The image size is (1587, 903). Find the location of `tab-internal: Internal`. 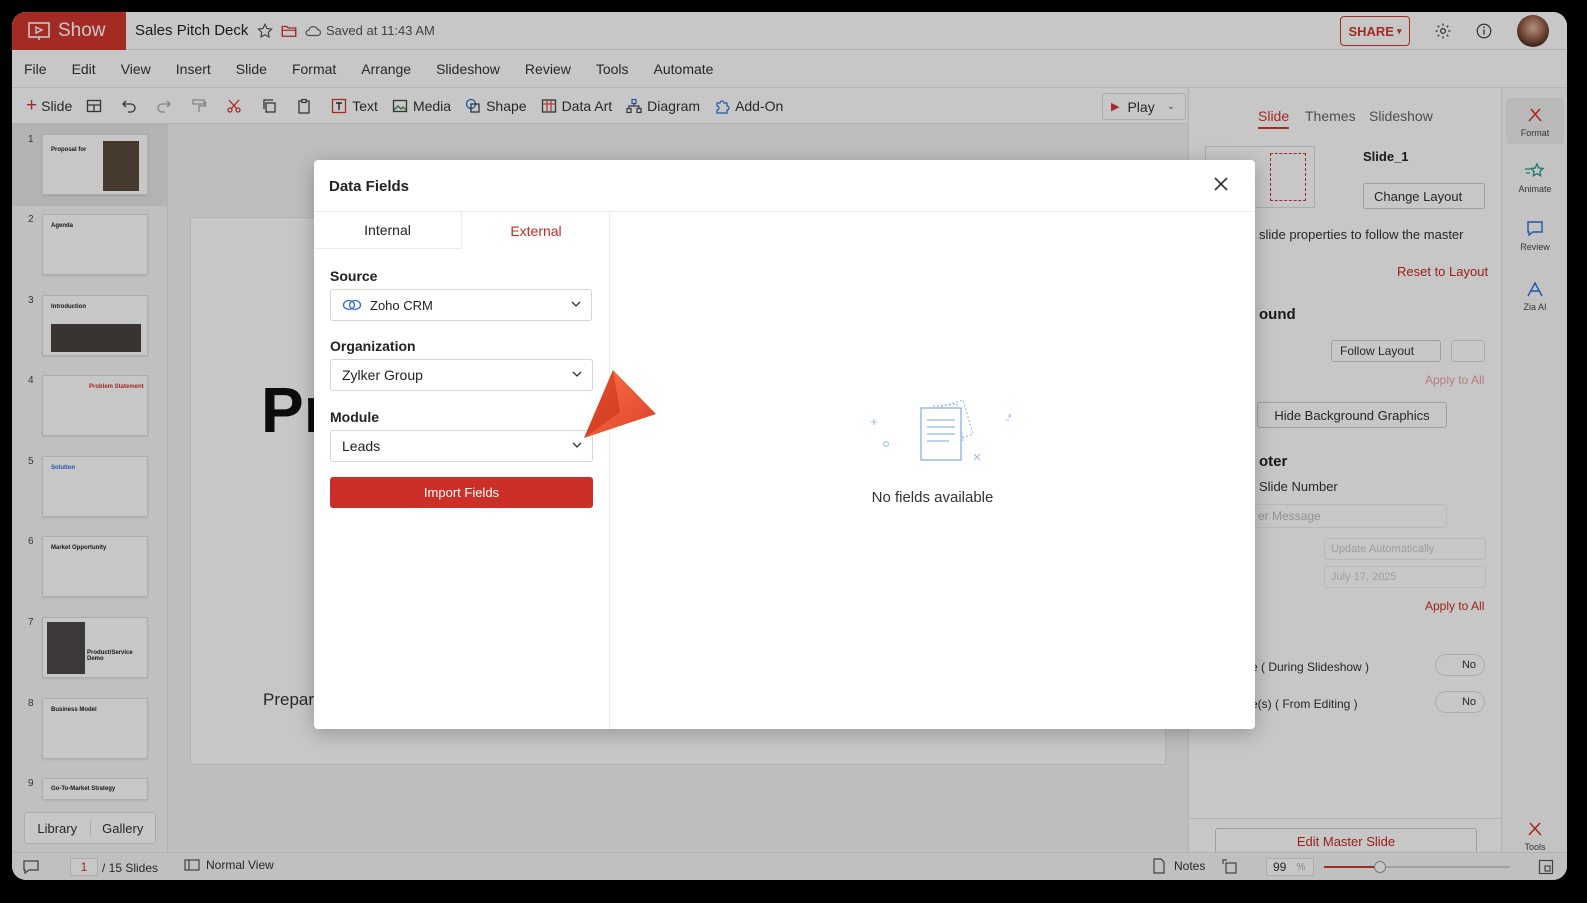

tab-internal: Internal is located at coordinates (388, 230).